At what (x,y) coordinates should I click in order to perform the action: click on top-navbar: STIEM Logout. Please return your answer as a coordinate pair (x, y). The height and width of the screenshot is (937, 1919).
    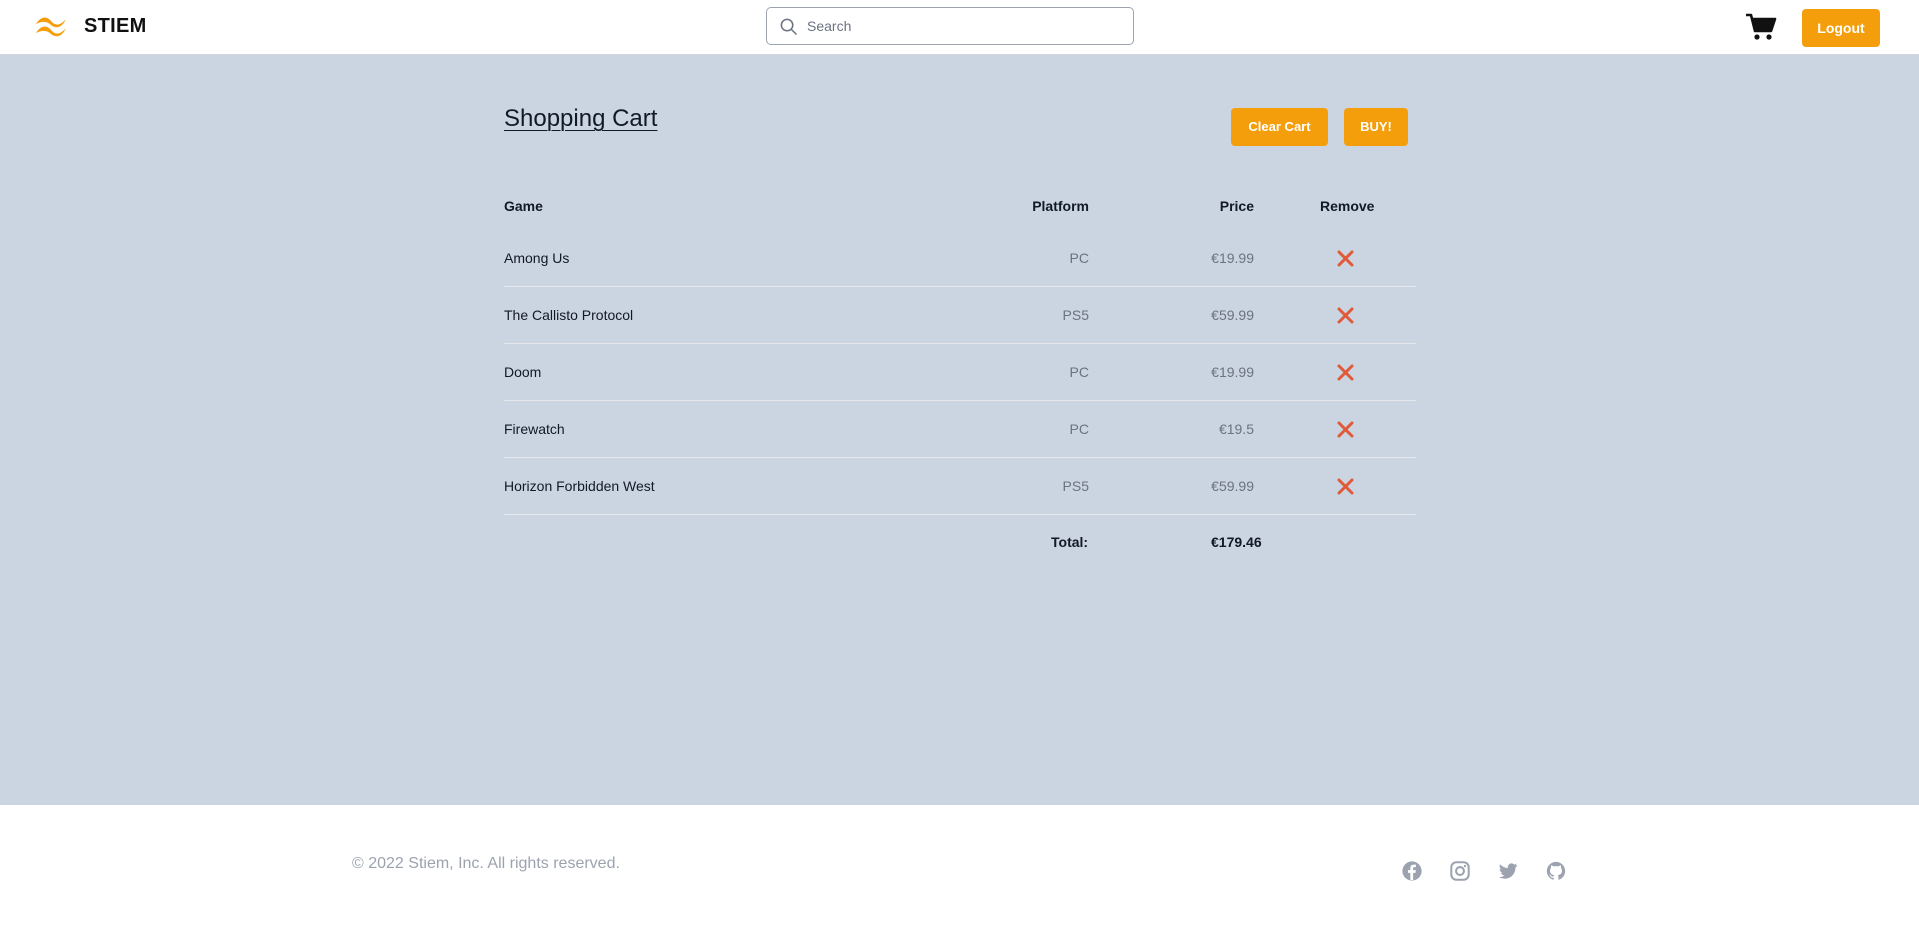
    Looking at the image, I should click on (959, 27).